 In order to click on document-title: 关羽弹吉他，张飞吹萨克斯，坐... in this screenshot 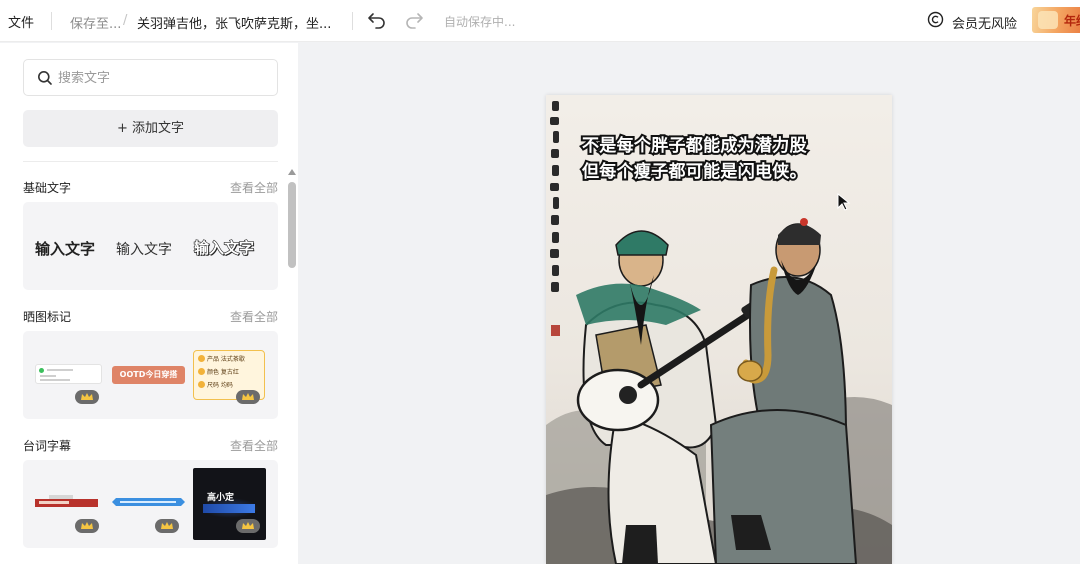, I will do `click(234, 22)`.